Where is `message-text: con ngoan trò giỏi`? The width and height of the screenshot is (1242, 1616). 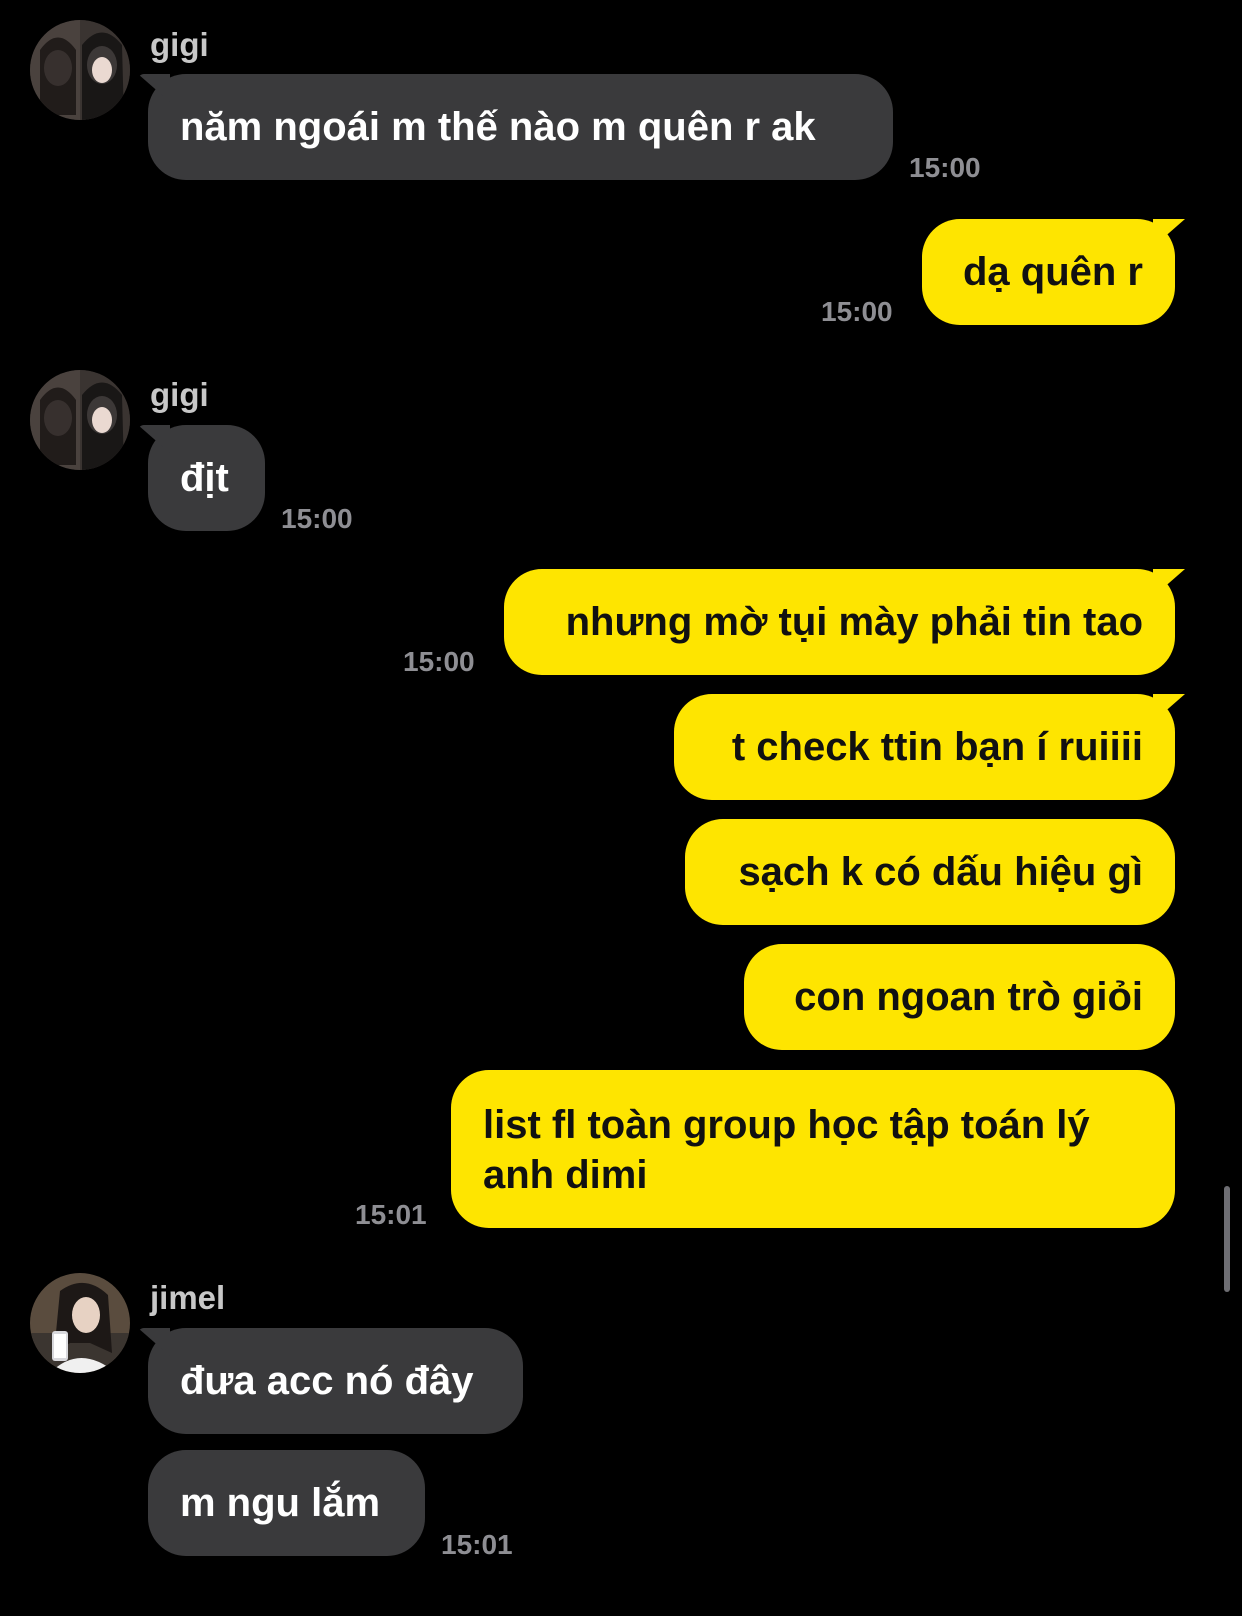 message-text: con ngoan trò giỏi is located at coordinates (968, 997).